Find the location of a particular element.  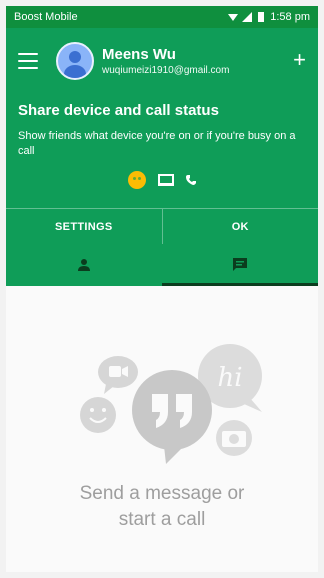

empty-state-line2: start a call is located at coordinates (162, 519).